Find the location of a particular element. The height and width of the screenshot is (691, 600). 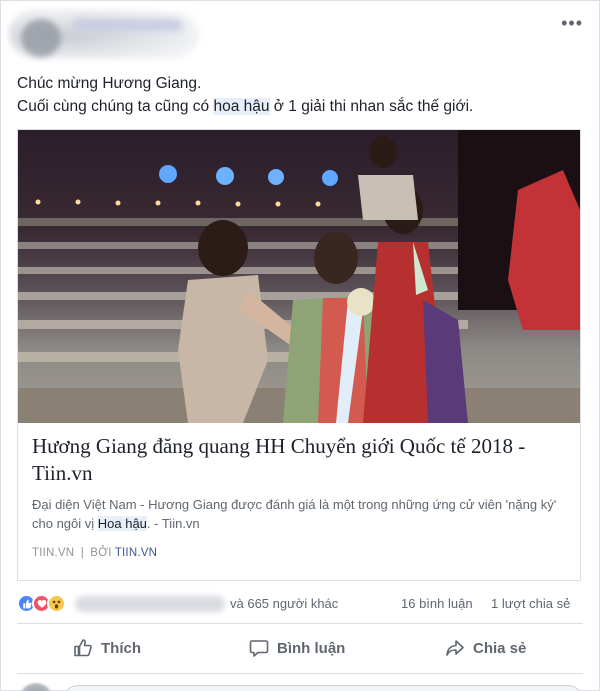

post-line-2-start: Cuối cùng chúng ta cũng có is located at coordinates (115, 106).